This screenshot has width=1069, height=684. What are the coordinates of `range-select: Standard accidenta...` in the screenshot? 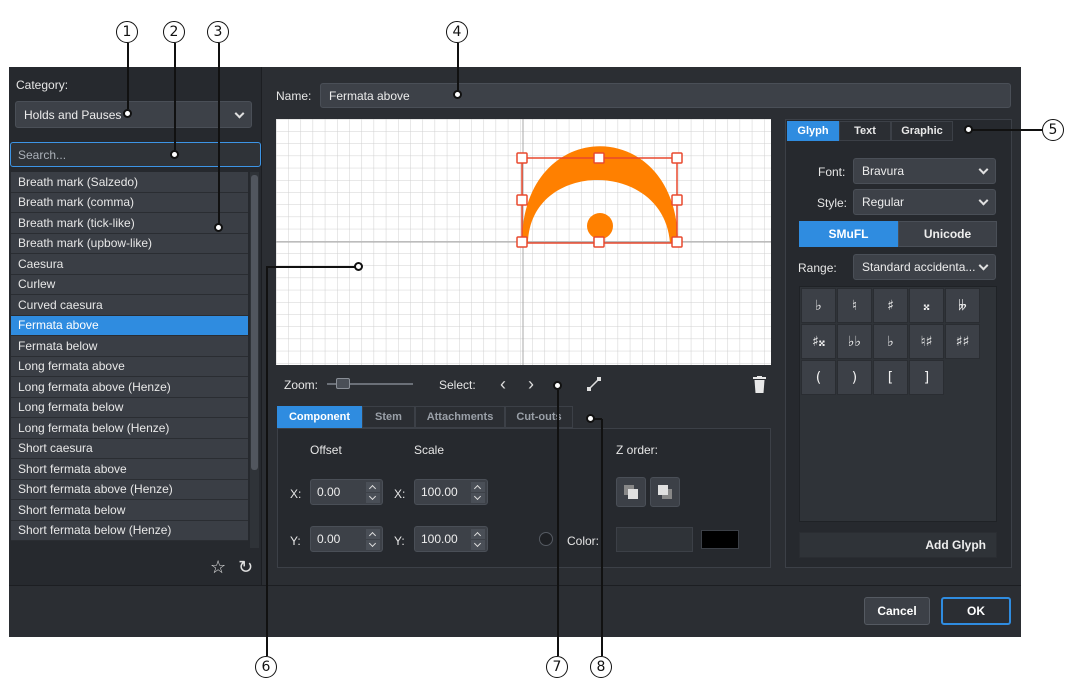 It's located at (924, 267).